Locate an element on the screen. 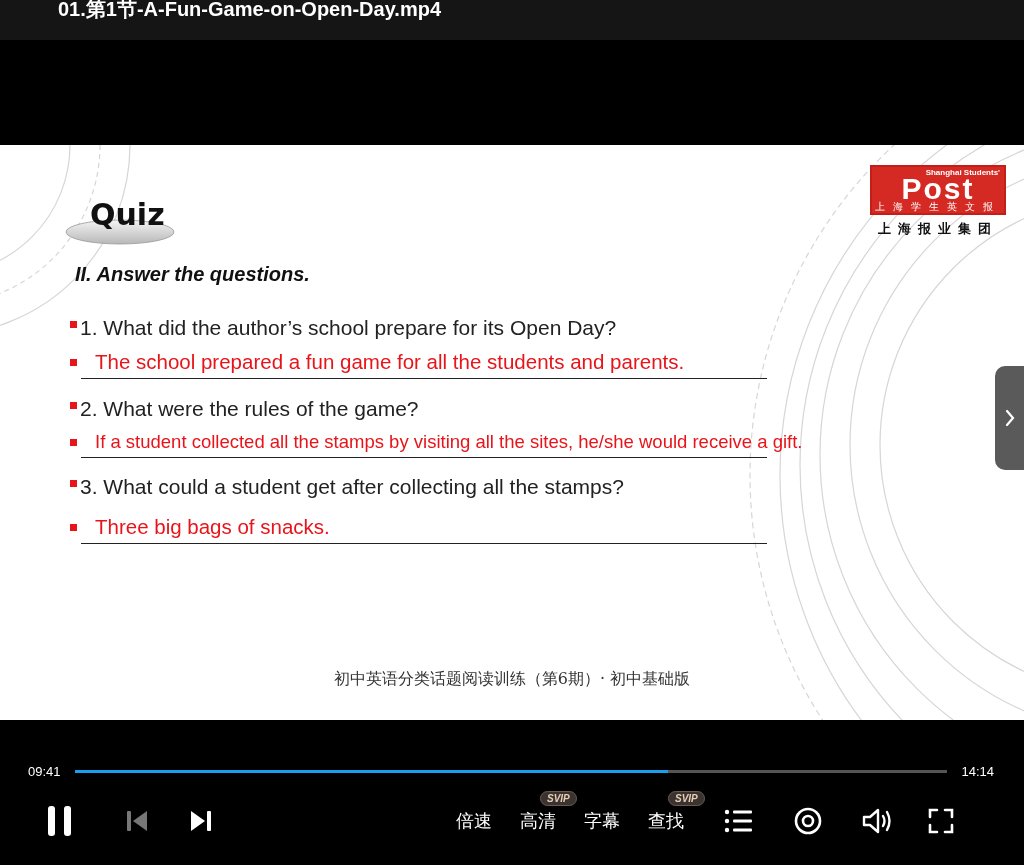 The image size is (1024, 865). answer-text: Three big bags of snacks. is located at coordinates (212, 527).